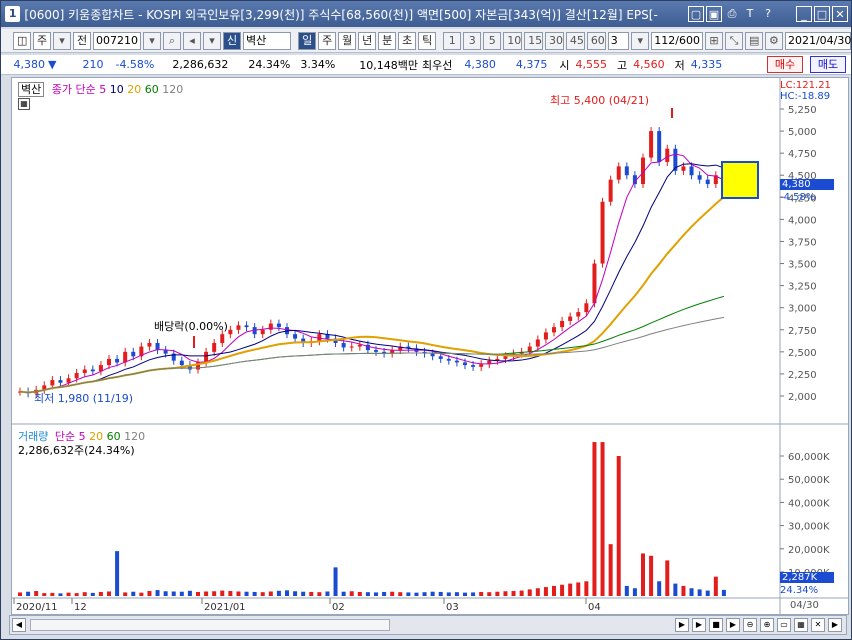  Describe the element at coordinates (801, 625) in the screenshot. I see `layout-settings-icon: ▦` at that location.